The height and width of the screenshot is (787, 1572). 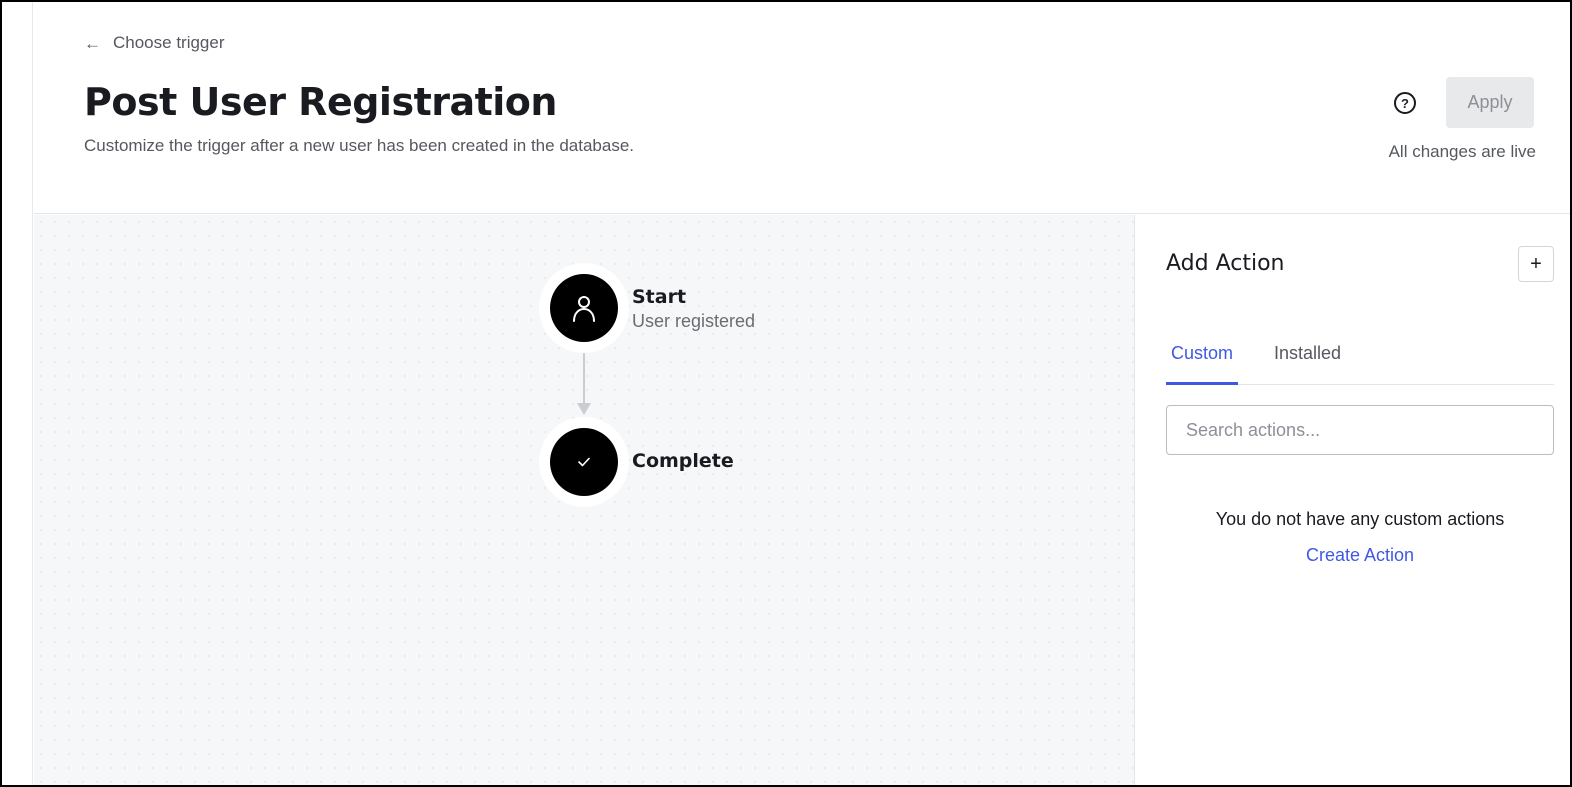 I want to click on check-icon, so click(x=584, y=462).